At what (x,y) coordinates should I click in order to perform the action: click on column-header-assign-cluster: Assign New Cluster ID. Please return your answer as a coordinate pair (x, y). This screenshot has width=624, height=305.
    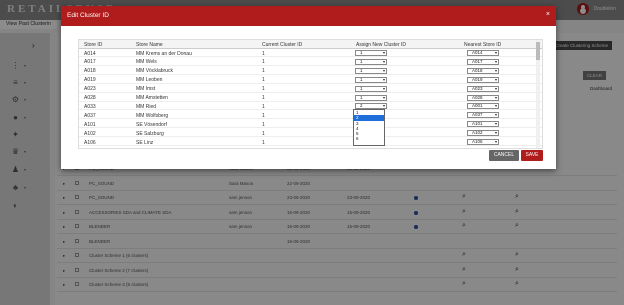
    Looking at the image, I should click on (381, 45).